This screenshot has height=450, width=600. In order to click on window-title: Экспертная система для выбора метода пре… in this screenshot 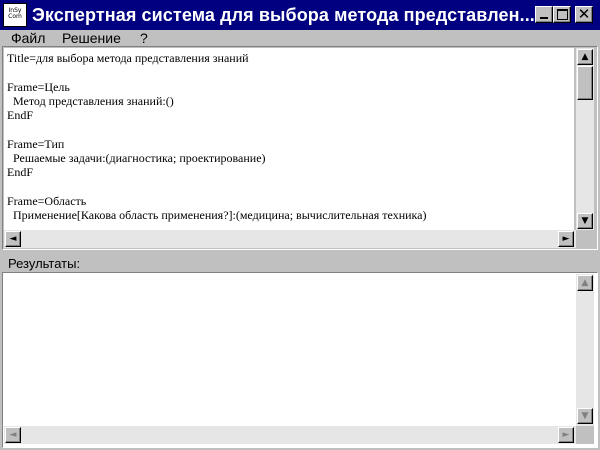, I will do `click(283, 15)`.